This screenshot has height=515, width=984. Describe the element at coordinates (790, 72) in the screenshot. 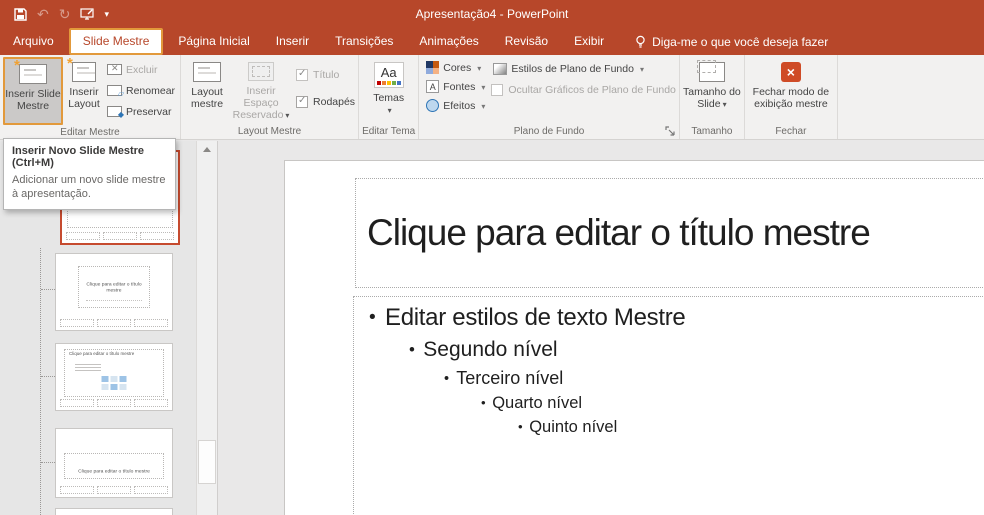

I see `close-master-view-icon: ×` at that location.